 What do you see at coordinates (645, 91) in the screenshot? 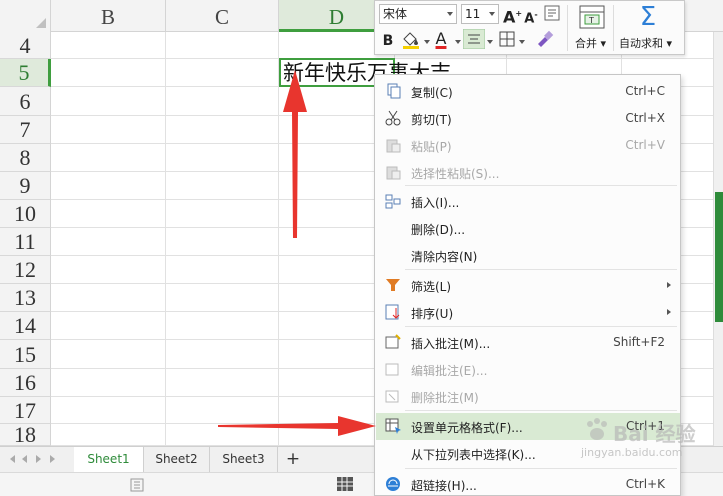
I see `menu-item-shortcut: Ctrl+C` at bounding box center [645, 91].